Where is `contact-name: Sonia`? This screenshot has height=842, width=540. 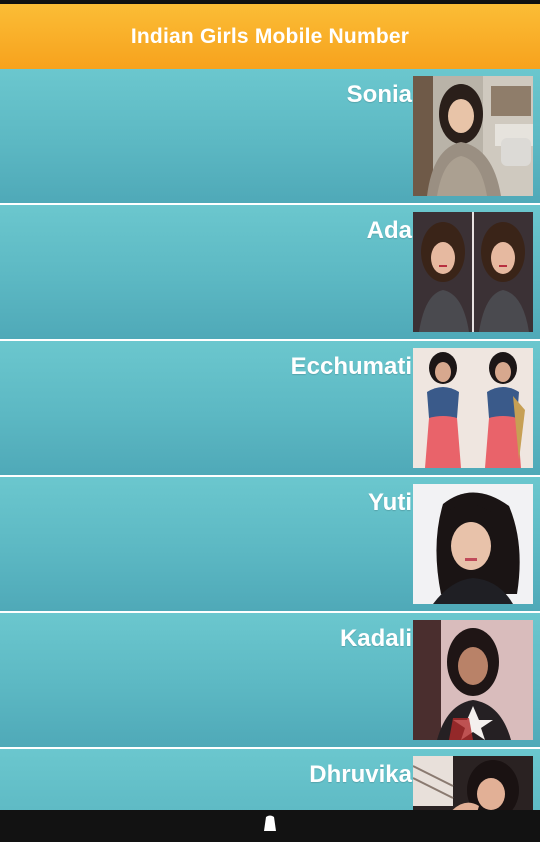
contact-name: Sonia is located at coordinates (379, 94).